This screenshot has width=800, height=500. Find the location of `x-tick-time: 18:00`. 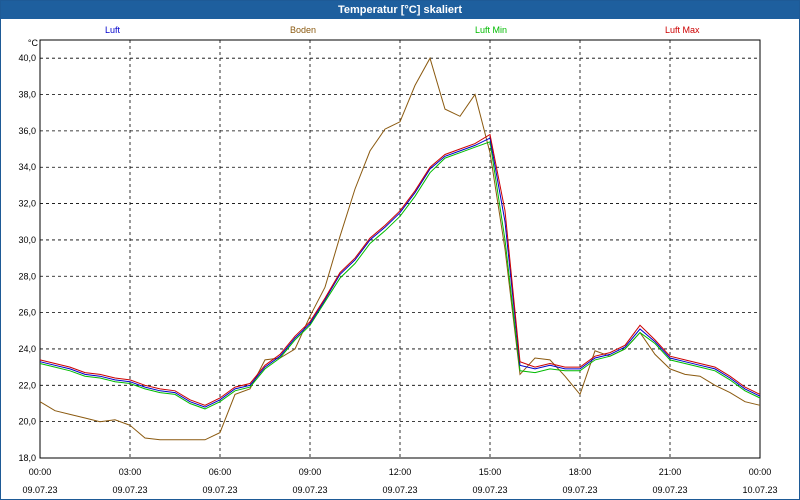

x-tick-time: 18:00 is located at coordinates (580, 472).